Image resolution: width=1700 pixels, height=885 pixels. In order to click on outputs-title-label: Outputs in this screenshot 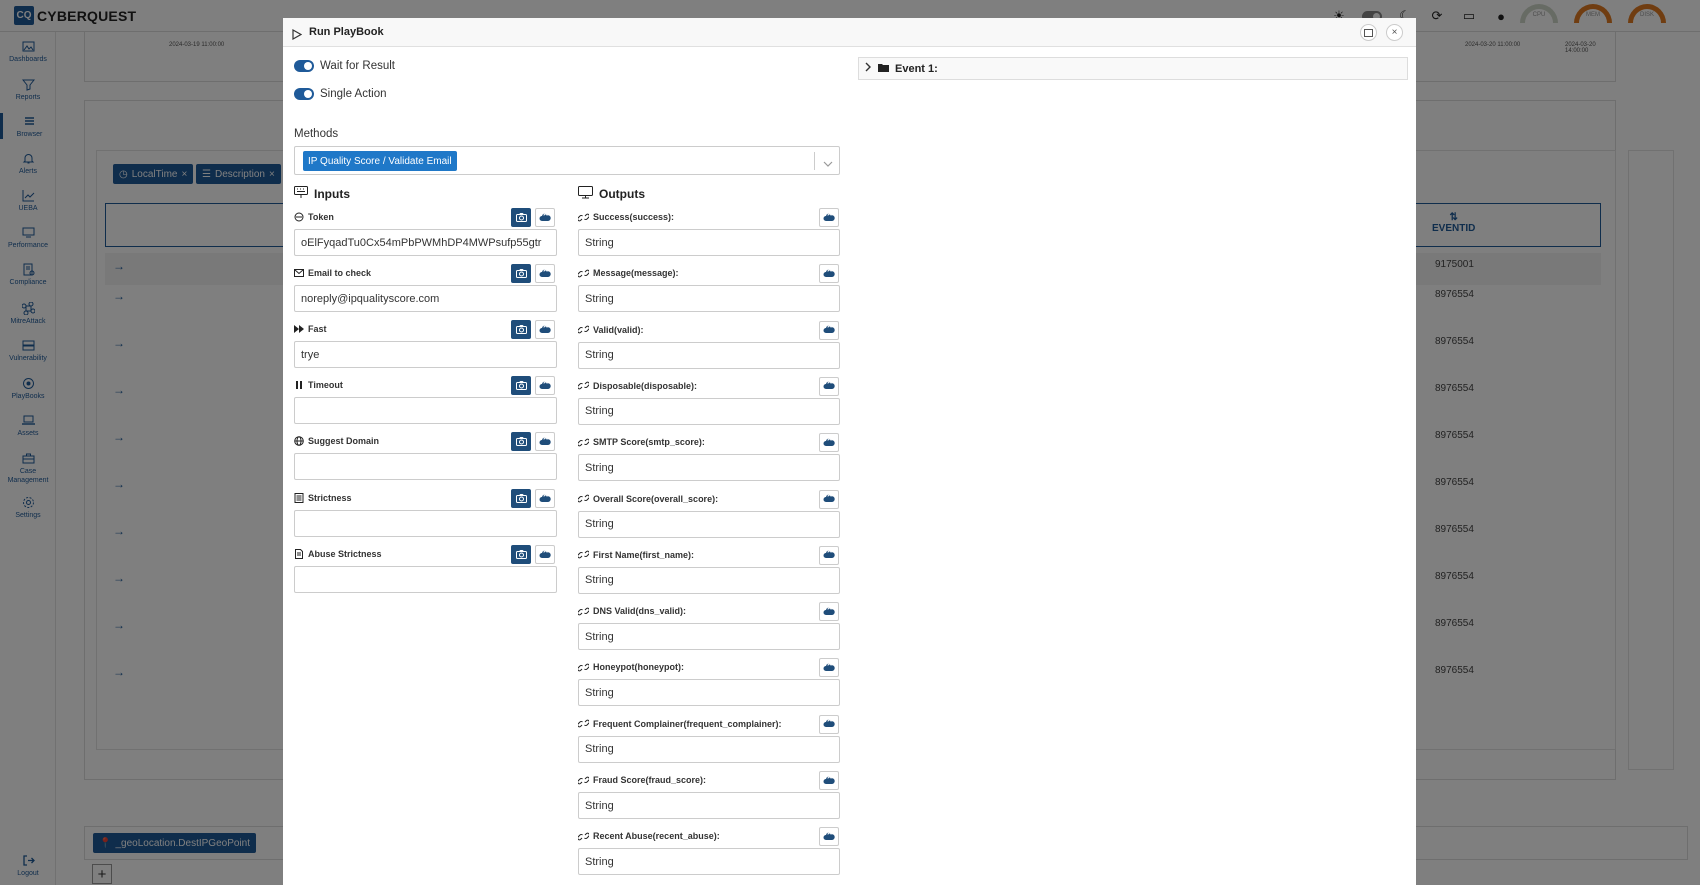, I will do `click(622, 194)`.